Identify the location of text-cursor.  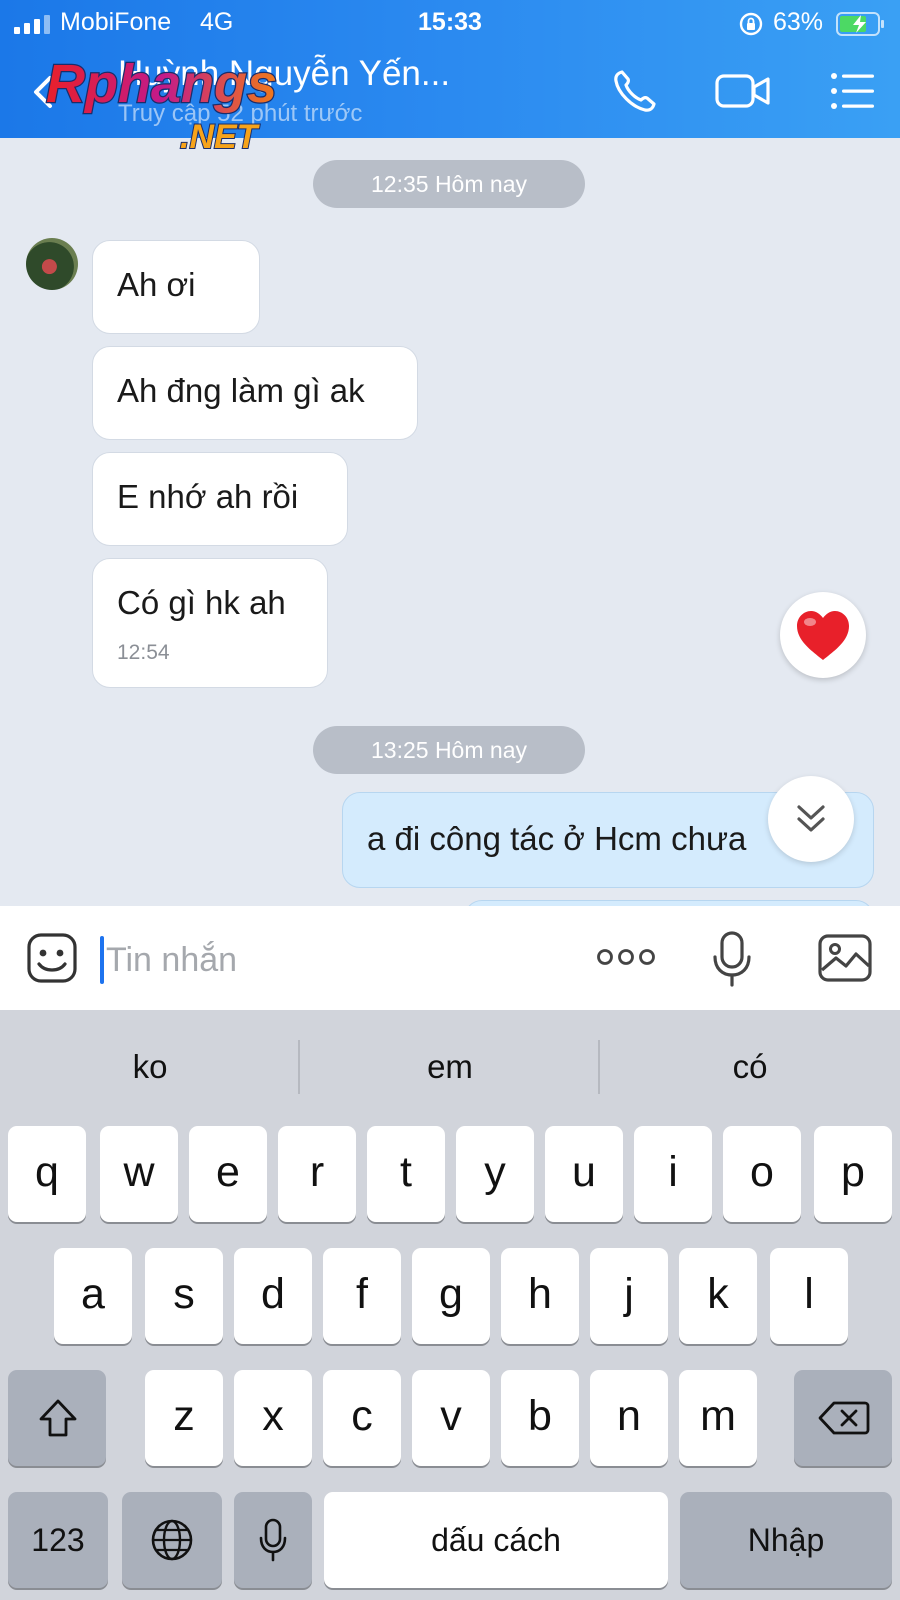
(102, 960).